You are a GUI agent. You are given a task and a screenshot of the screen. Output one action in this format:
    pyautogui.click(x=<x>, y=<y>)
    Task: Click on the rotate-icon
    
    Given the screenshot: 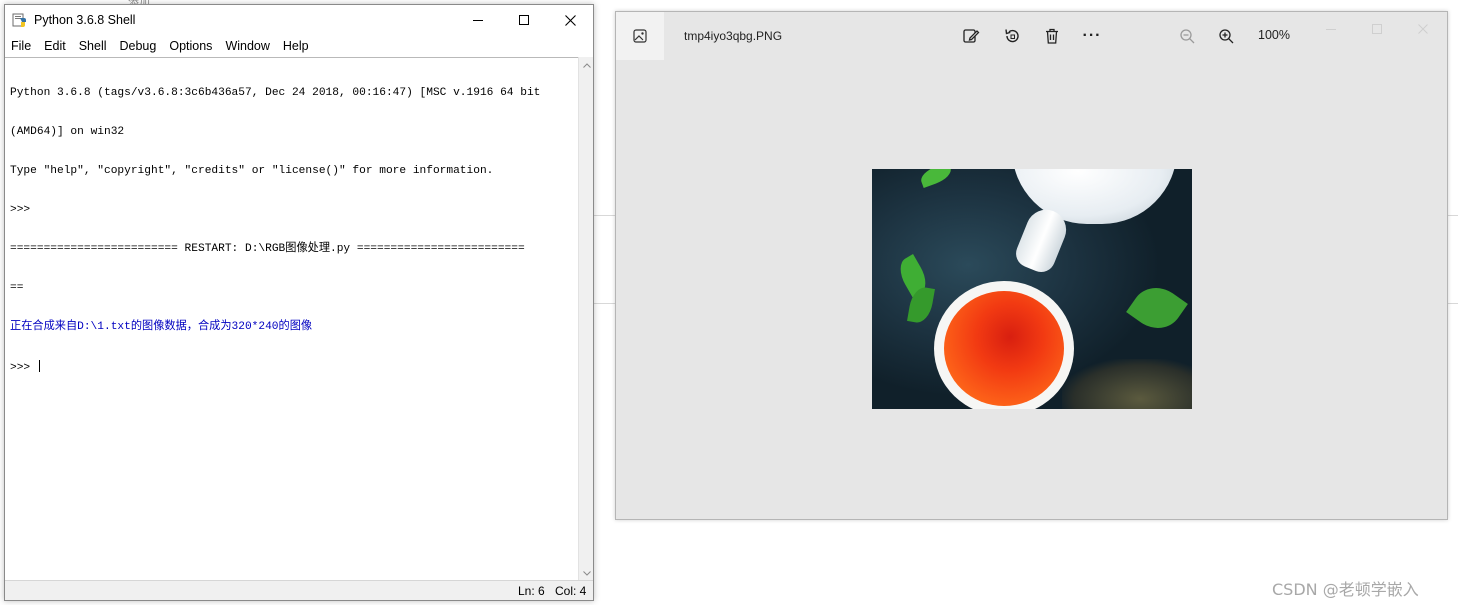 What is the action you would take?
    pyautogui.click(x=1012, y=36)
    